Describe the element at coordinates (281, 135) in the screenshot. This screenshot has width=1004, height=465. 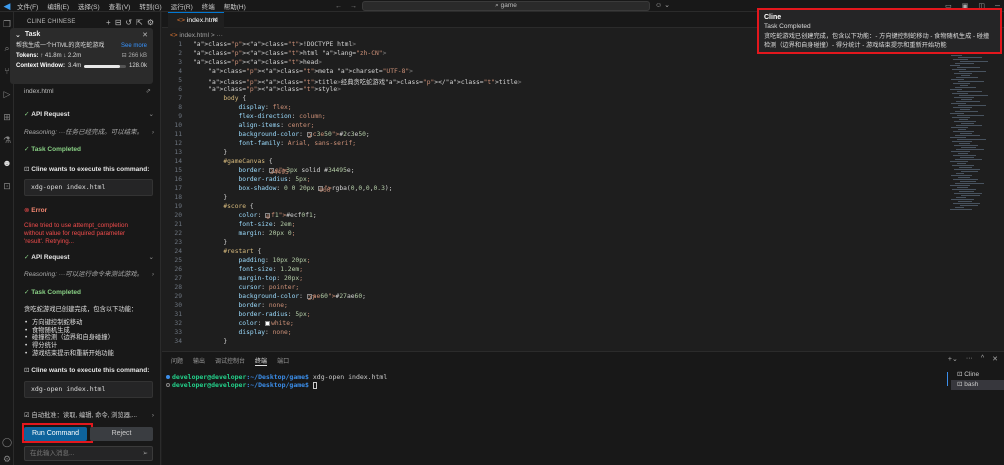
I see `code-line: background-color: 2c3e50">#2c3e50;` at that location.